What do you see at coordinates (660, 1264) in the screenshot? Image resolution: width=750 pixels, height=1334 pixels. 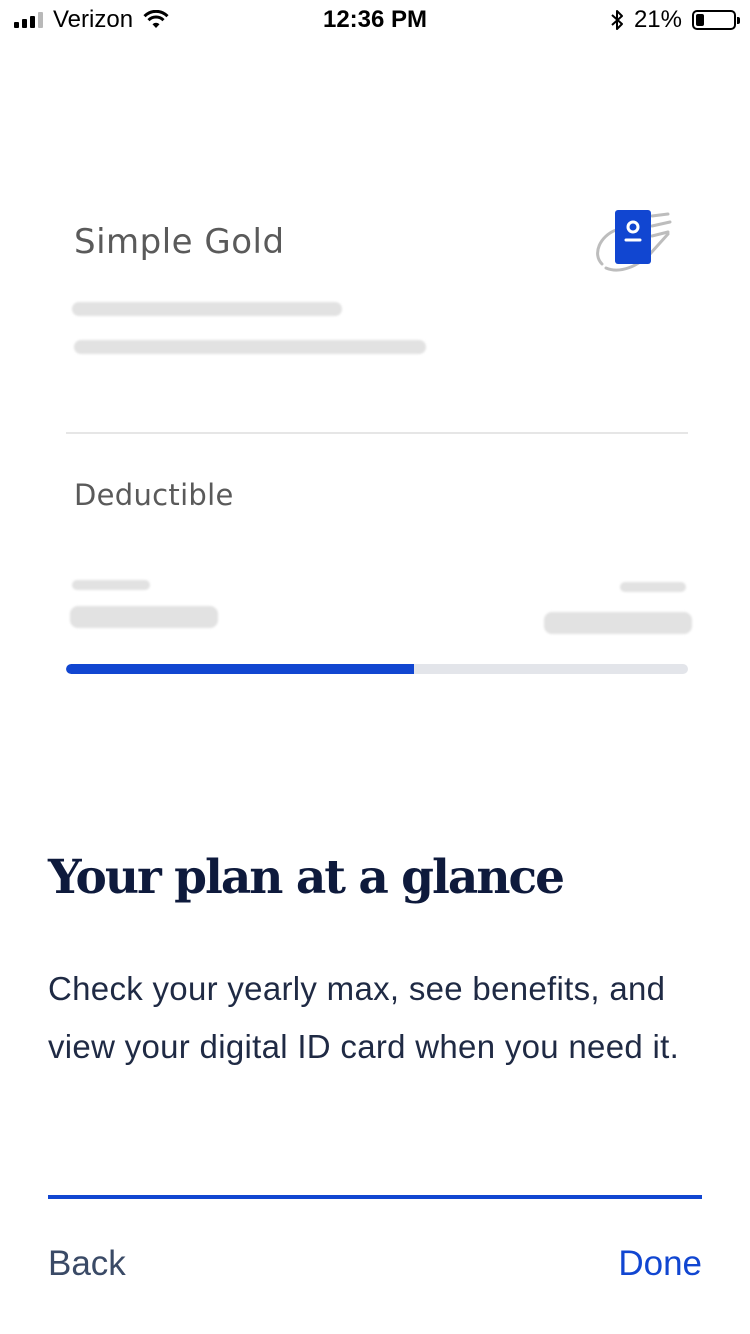 I see `done-button: Done` at bounding box center [660, 1264].